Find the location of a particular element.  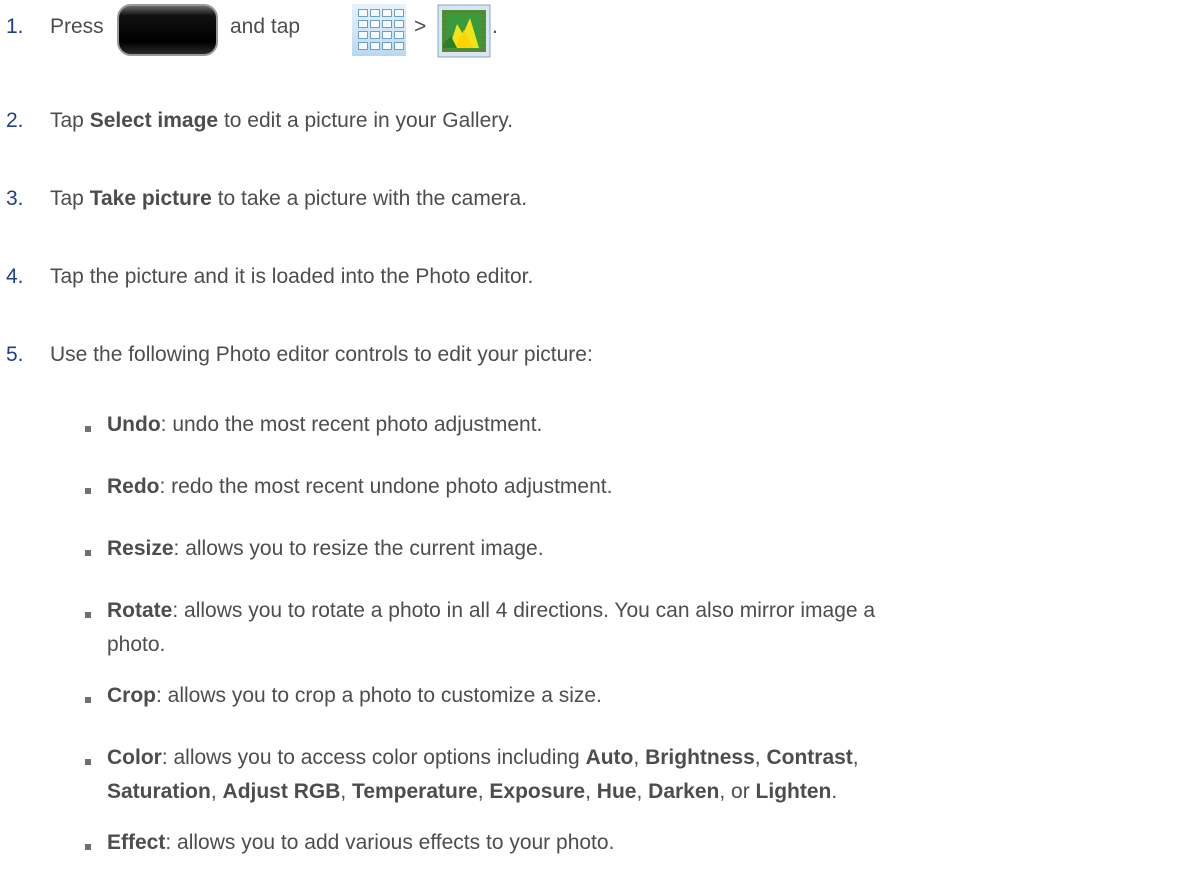

color-option-contrast: Contrast is located at coordinates (809, 757).